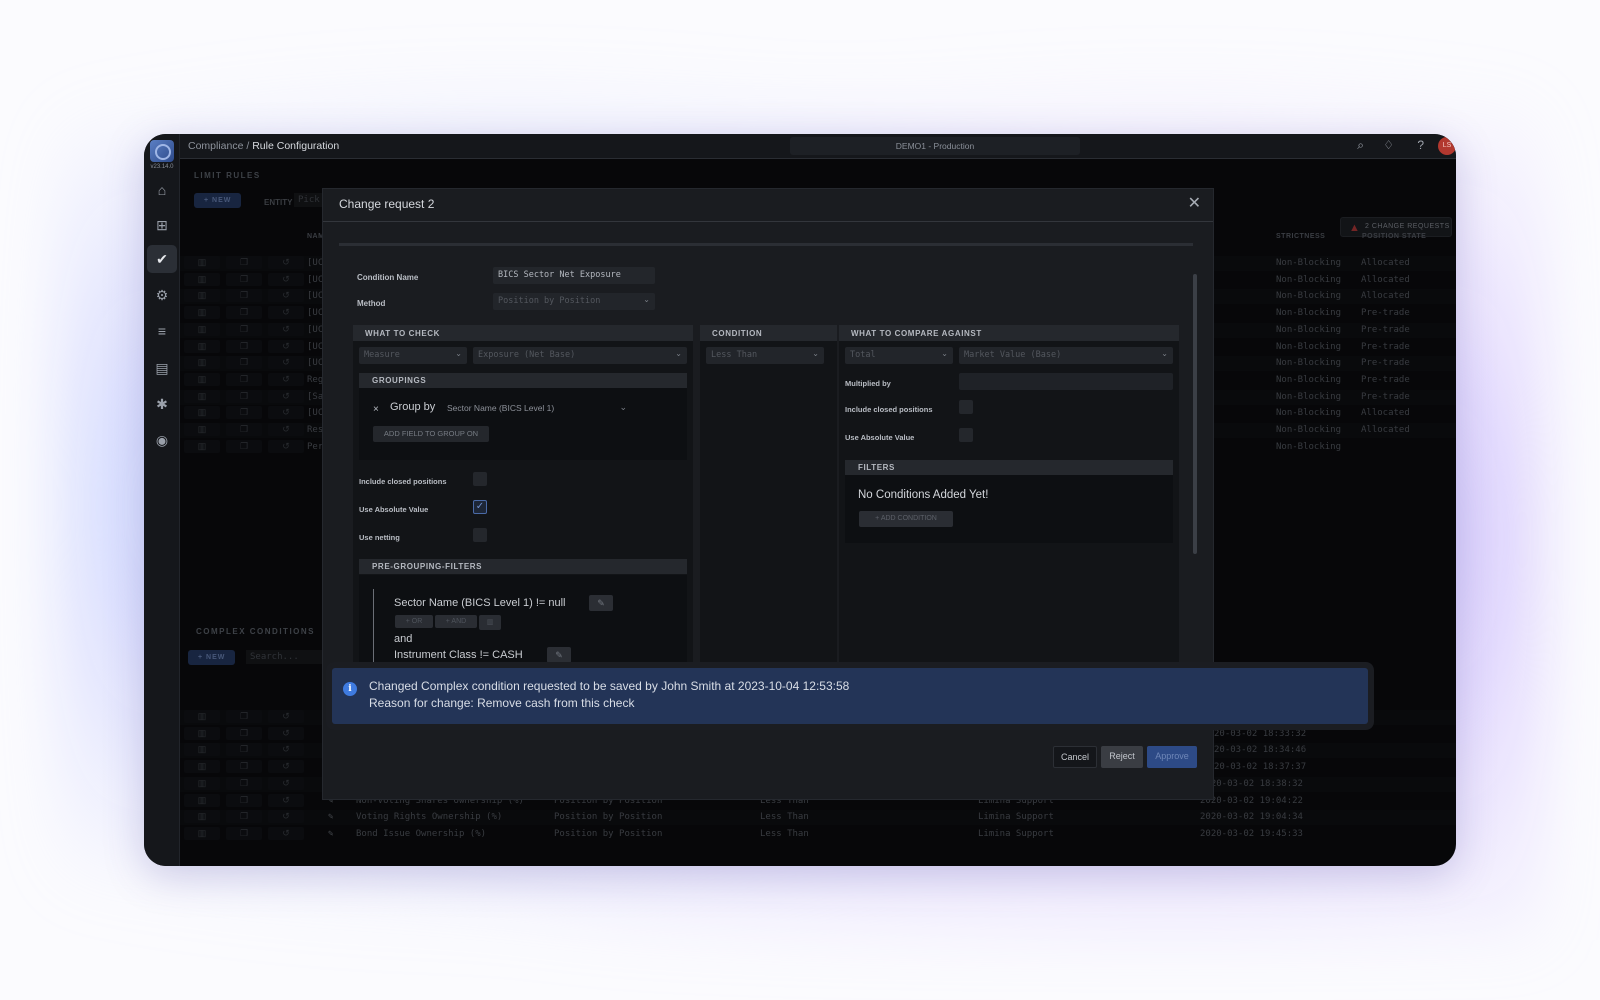  What do you see at coordinates (768, 495) in the screenshot?
I see `condition-section: CONDITION Less Than ⌄` at bounding box center [768, 495].